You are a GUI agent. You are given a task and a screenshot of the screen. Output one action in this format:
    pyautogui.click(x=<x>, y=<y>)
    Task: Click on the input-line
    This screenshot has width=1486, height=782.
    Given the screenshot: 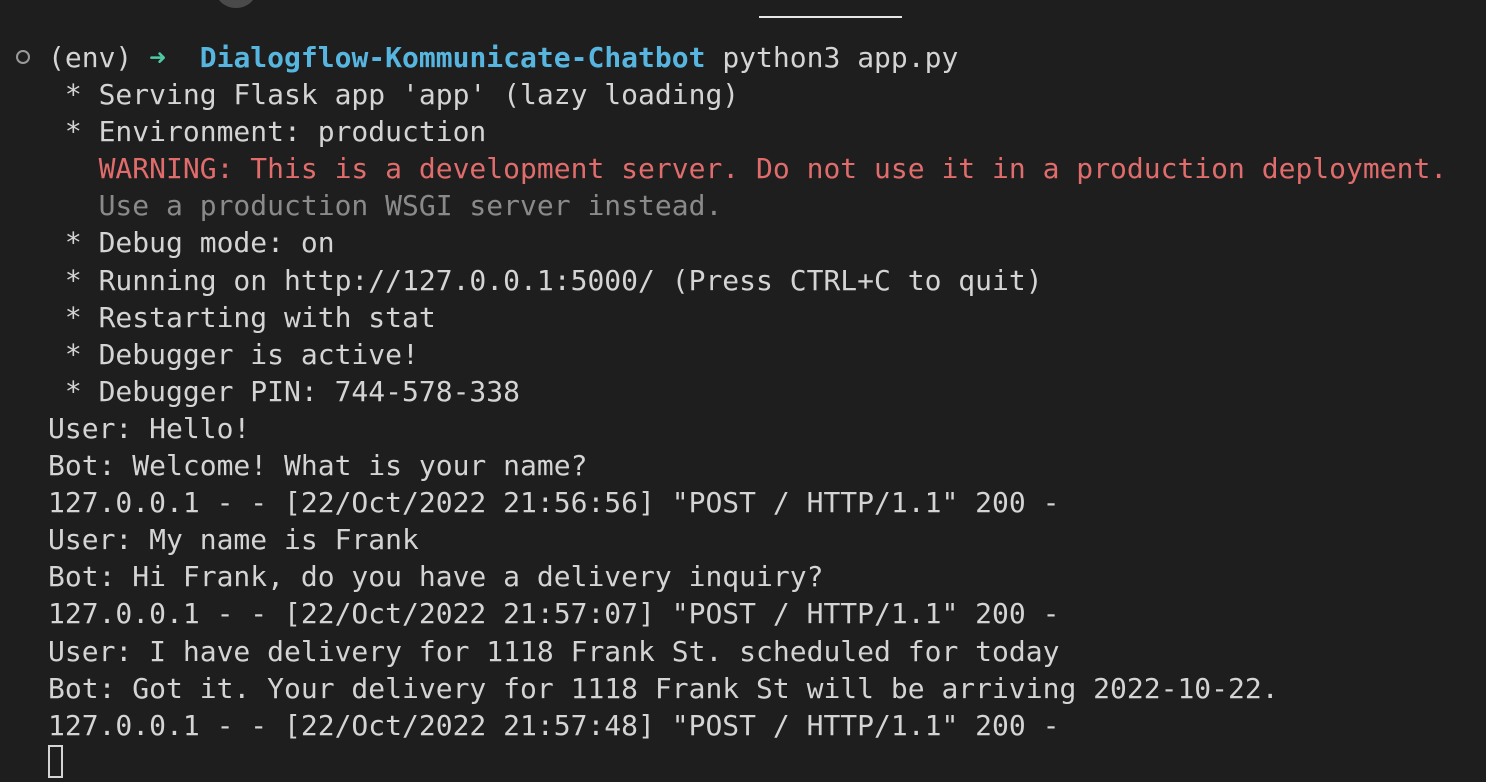 What is the action you would take?
    pyautogui.click(x=743, y=762)
    